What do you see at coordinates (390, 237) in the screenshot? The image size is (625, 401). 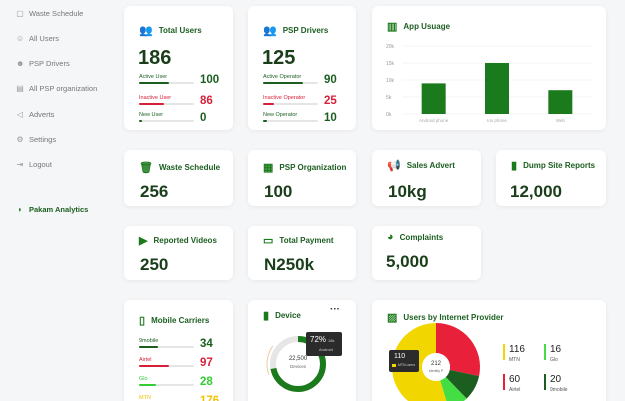 I see `pie-chart-icon: ◕` at bounding box center [390, 237].